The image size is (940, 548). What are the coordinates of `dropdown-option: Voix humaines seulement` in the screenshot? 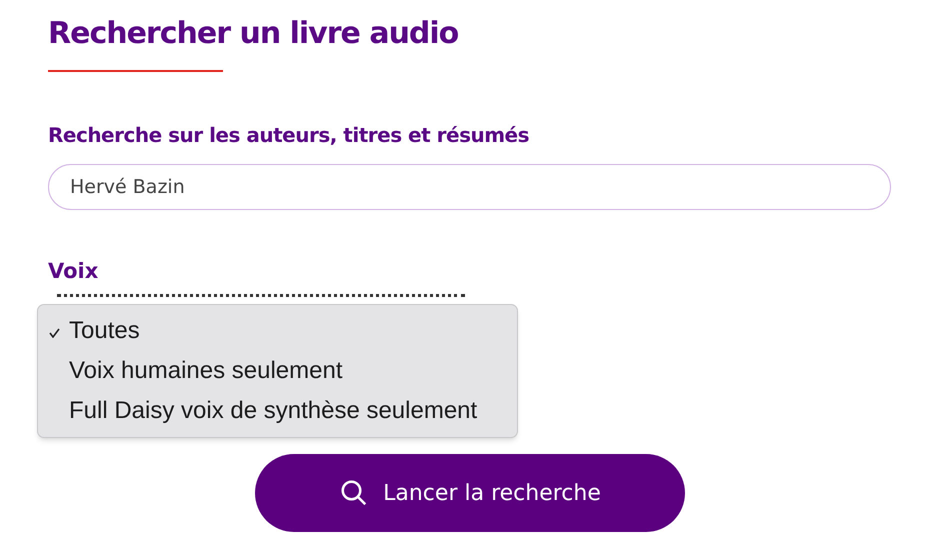 It's located at (277, 371).